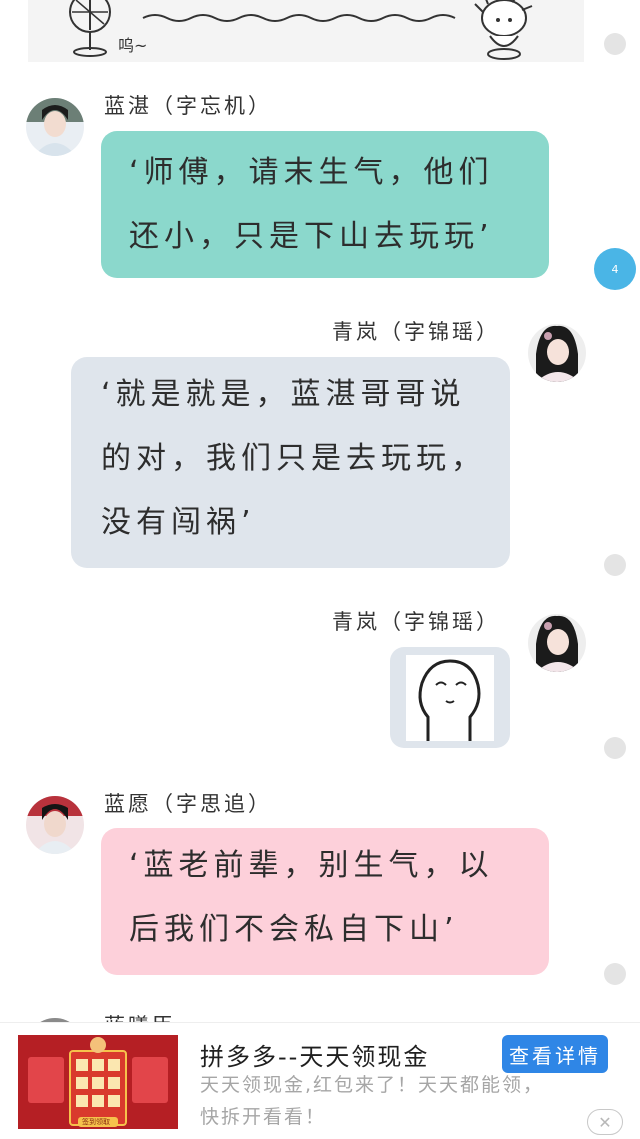 Image resolution: width=640 pixels, height=1139 pixels. I want to click on message-text: ‘蓝老前辈，别生气，以, so click(311, 865).